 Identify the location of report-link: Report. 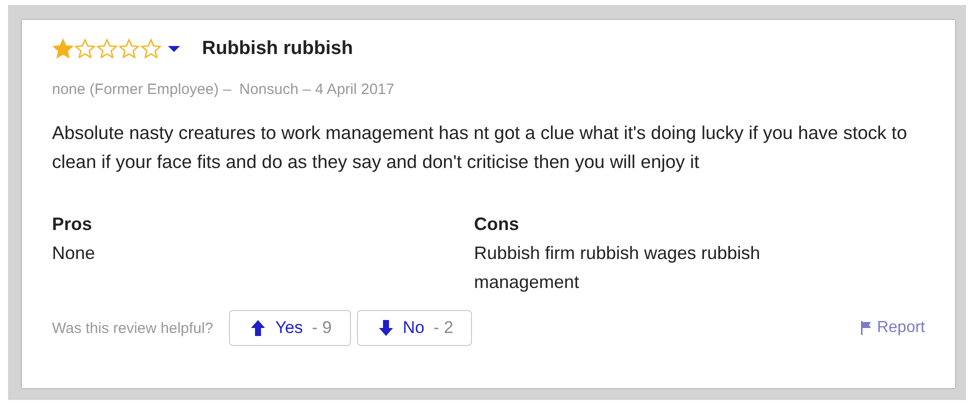
(892, 328).